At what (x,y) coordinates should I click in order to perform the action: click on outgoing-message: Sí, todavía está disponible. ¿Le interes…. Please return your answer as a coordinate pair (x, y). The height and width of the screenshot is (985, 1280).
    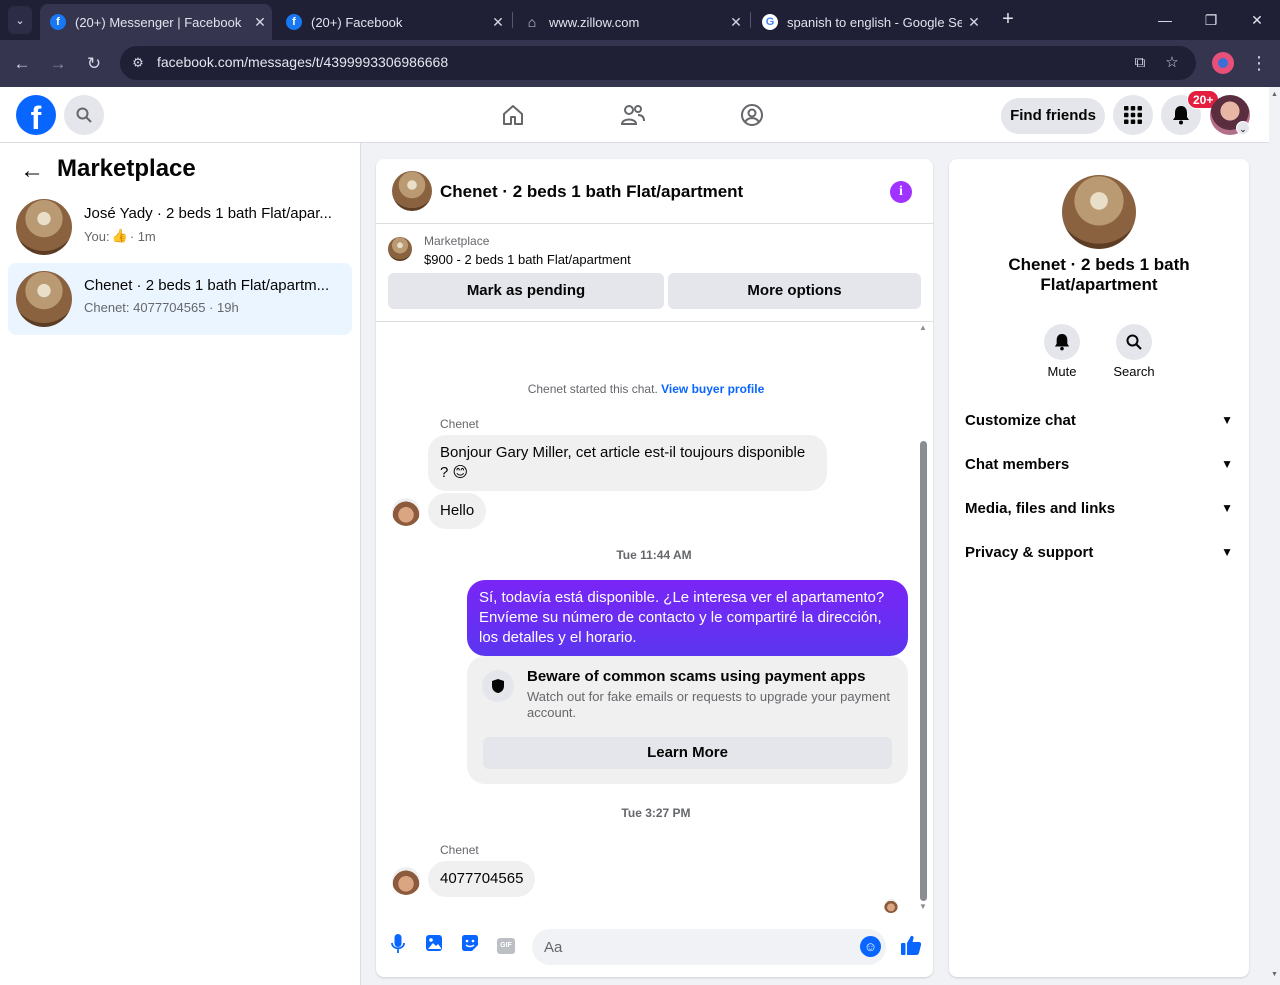
    Looking at the image, I should click on (687, 618).